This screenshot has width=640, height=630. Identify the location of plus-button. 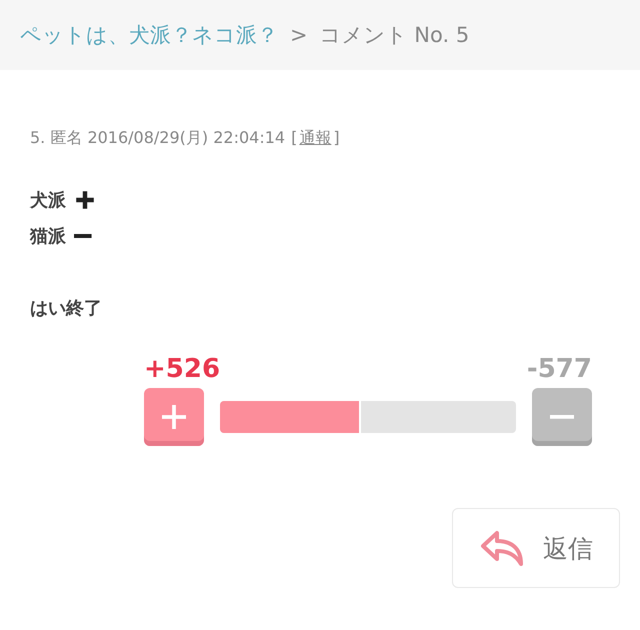
(174, 417).